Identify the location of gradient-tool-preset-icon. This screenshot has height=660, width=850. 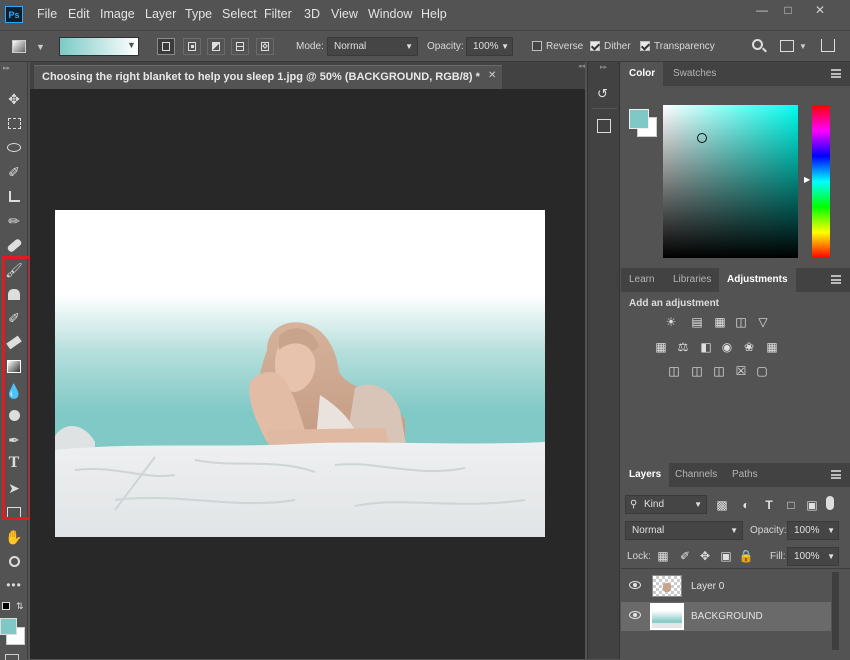
(19, 46).